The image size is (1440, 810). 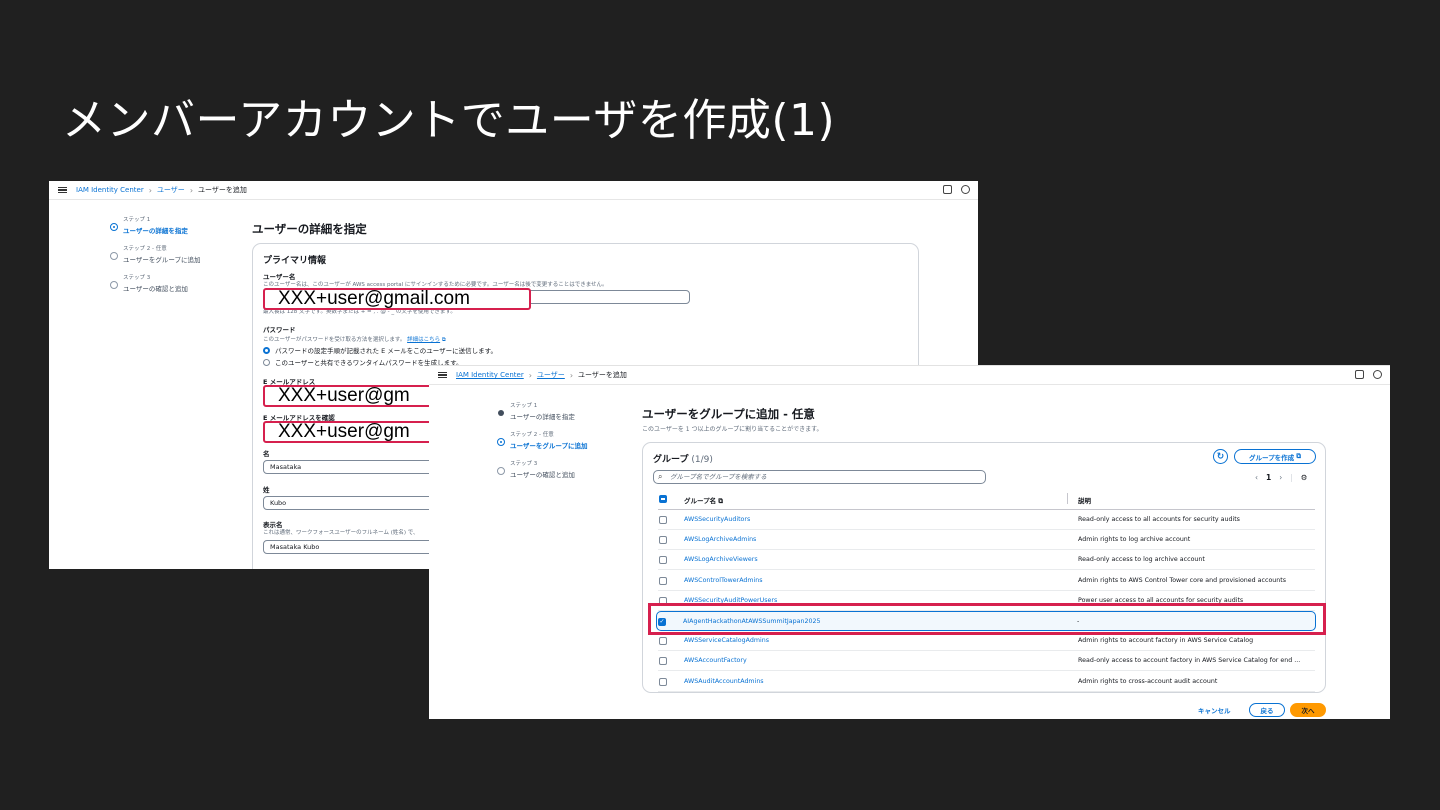 What do you see at coordinates (732, 429) in the screenshot?
I see `page-subheading: このユーザーを 1 つ以上のグループに割り当てることができます。` at bounding box center [732, 429].